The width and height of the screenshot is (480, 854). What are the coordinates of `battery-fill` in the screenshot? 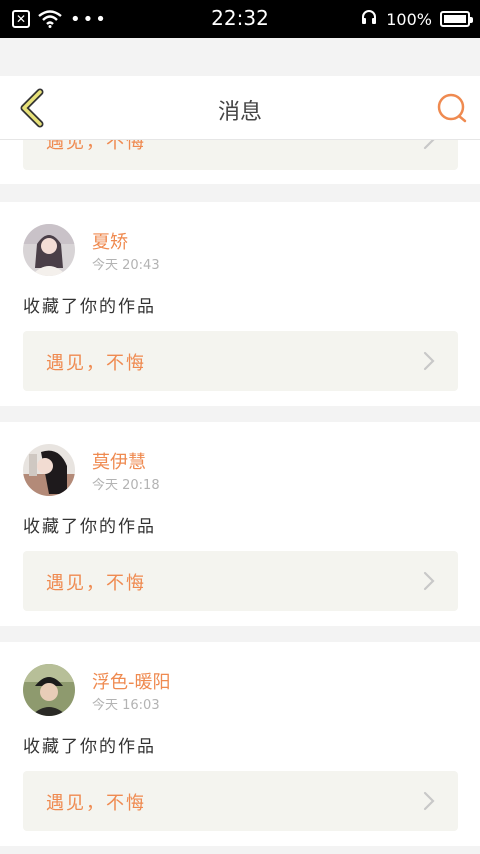 It's located at (455, 19).